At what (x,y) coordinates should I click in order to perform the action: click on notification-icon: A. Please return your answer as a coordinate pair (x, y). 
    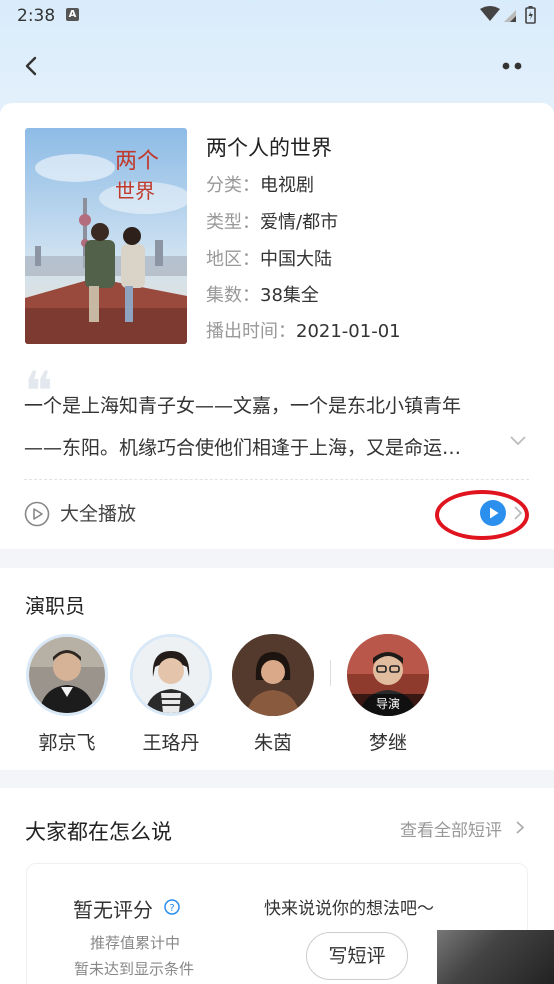
    Looking at the image, I should click on (72, 14).